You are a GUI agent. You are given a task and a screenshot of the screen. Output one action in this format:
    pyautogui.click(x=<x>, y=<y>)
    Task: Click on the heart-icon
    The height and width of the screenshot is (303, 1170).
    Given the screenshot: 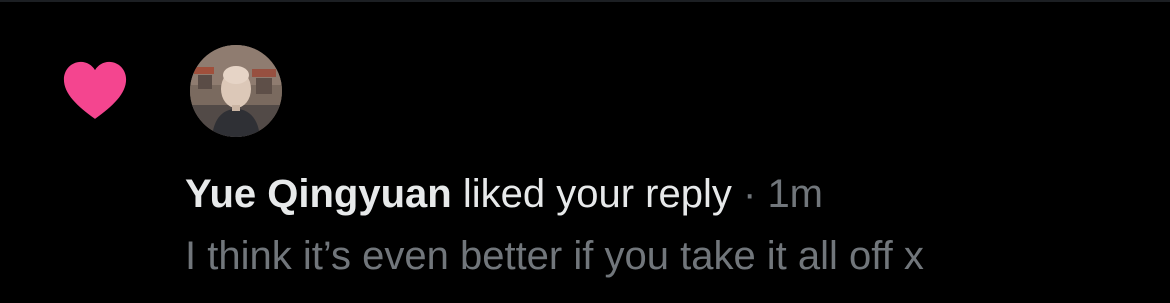 What is the action you would take?
    pyautogui.click(x=95, y=90)
    